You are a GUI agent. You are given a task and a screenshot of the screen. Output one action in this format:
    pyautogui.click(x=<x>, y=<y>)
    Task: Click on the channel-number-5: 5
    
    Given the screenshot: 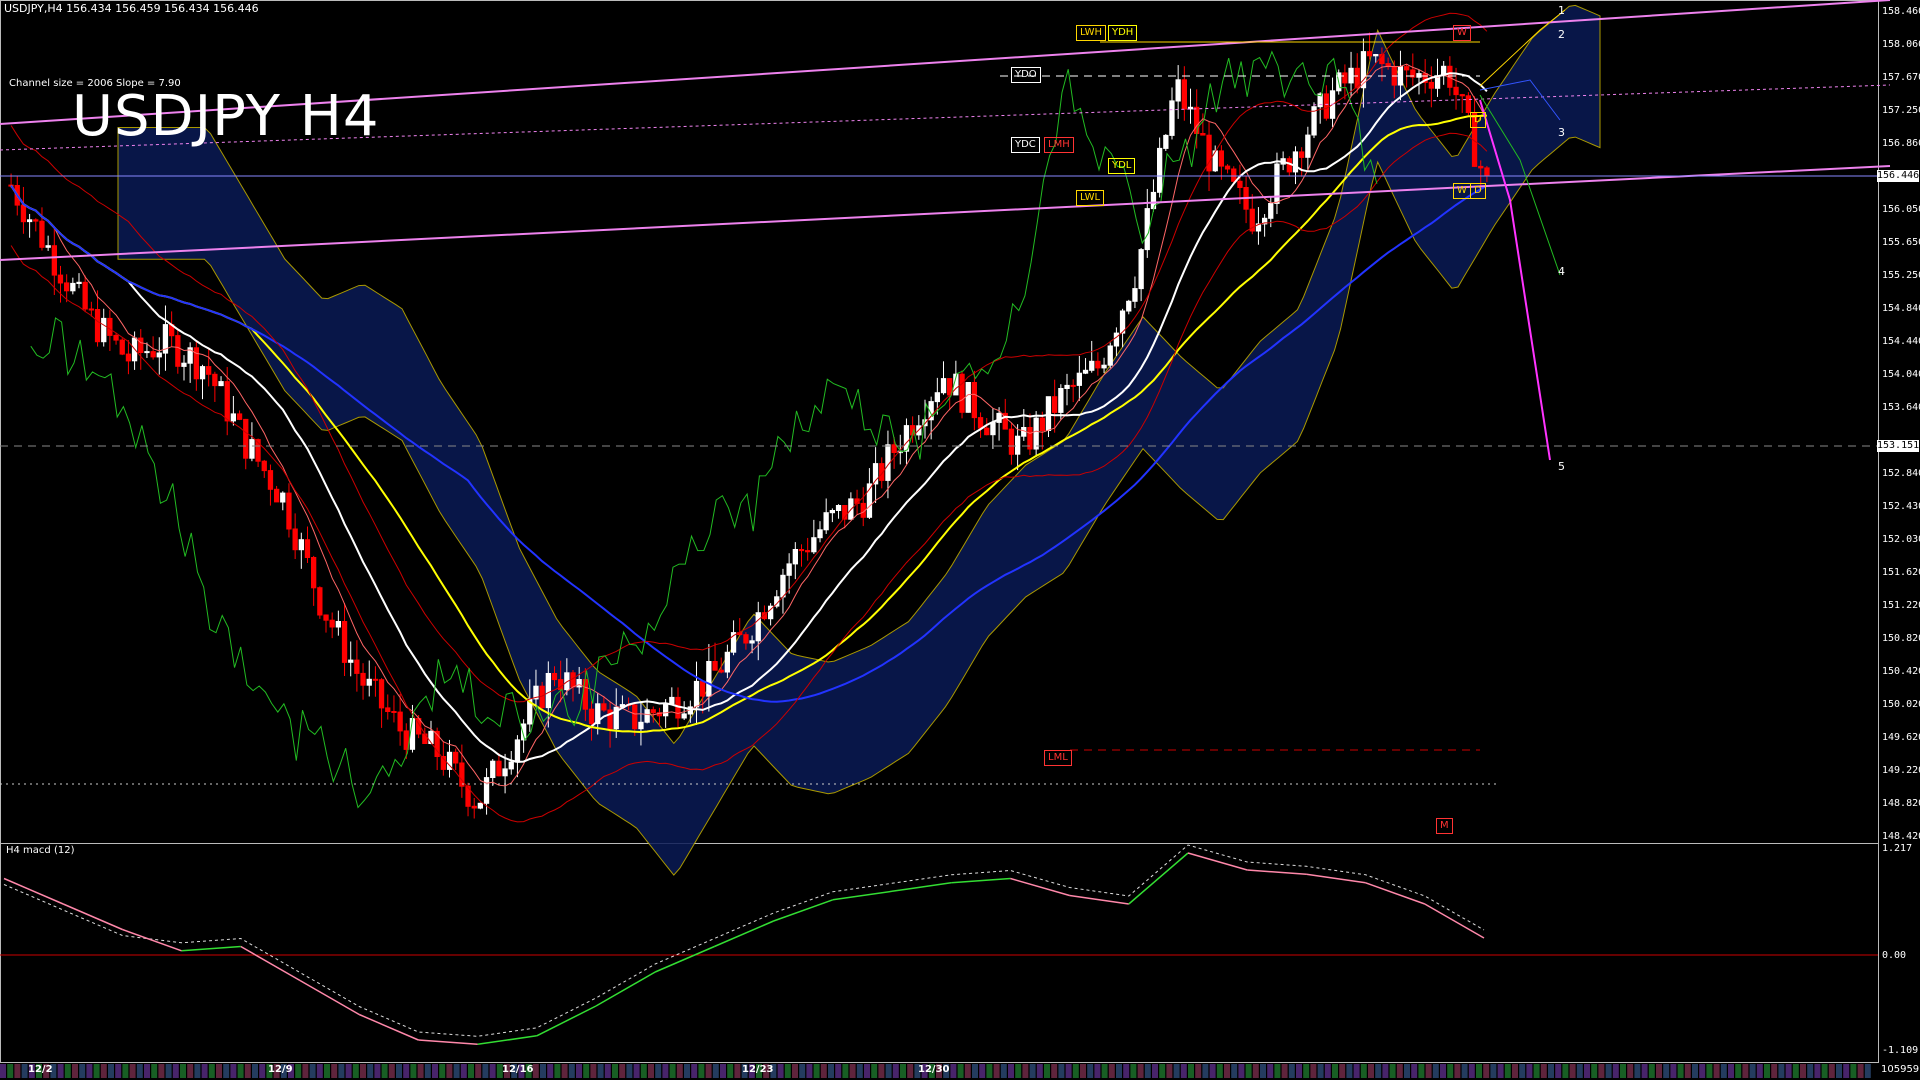 What is the action you would take?
    pyautogui.click(x=1561, y=466)
    